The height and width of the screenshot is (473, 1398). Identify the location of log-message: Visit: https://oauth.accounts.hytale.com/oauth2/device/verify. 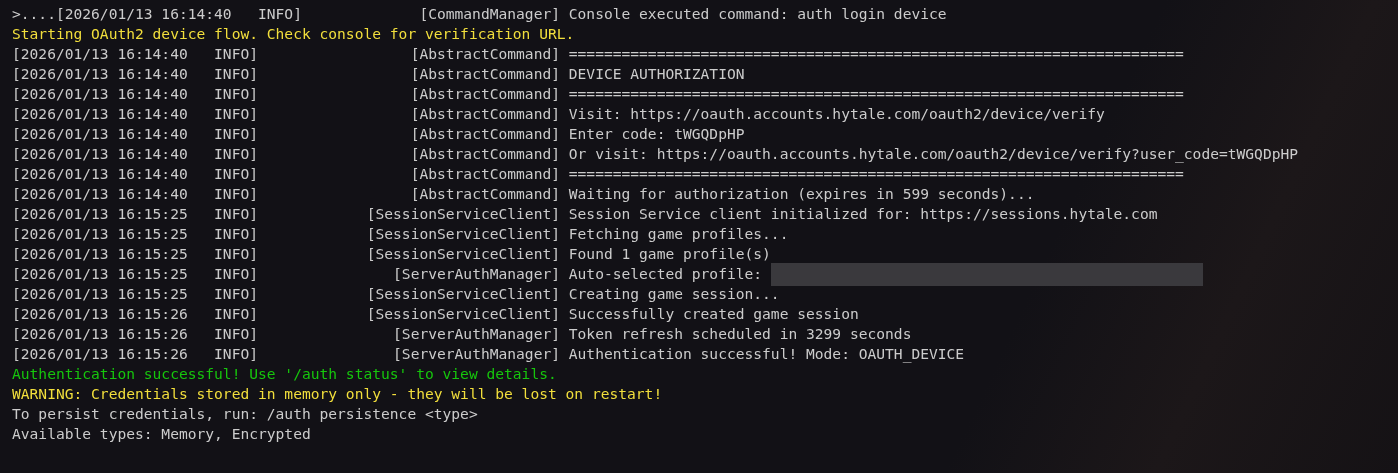
(836, 114).